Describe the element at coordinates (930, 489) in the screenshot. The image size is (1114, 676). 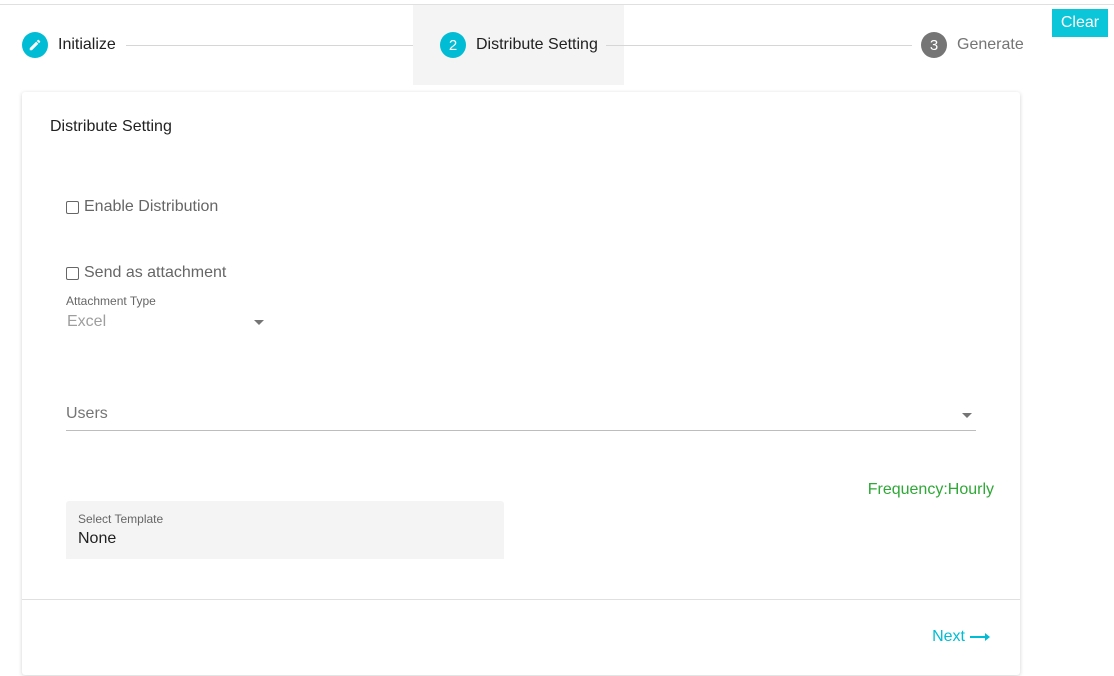
I see `frequency-text: Frequency:Hourly` at that location.